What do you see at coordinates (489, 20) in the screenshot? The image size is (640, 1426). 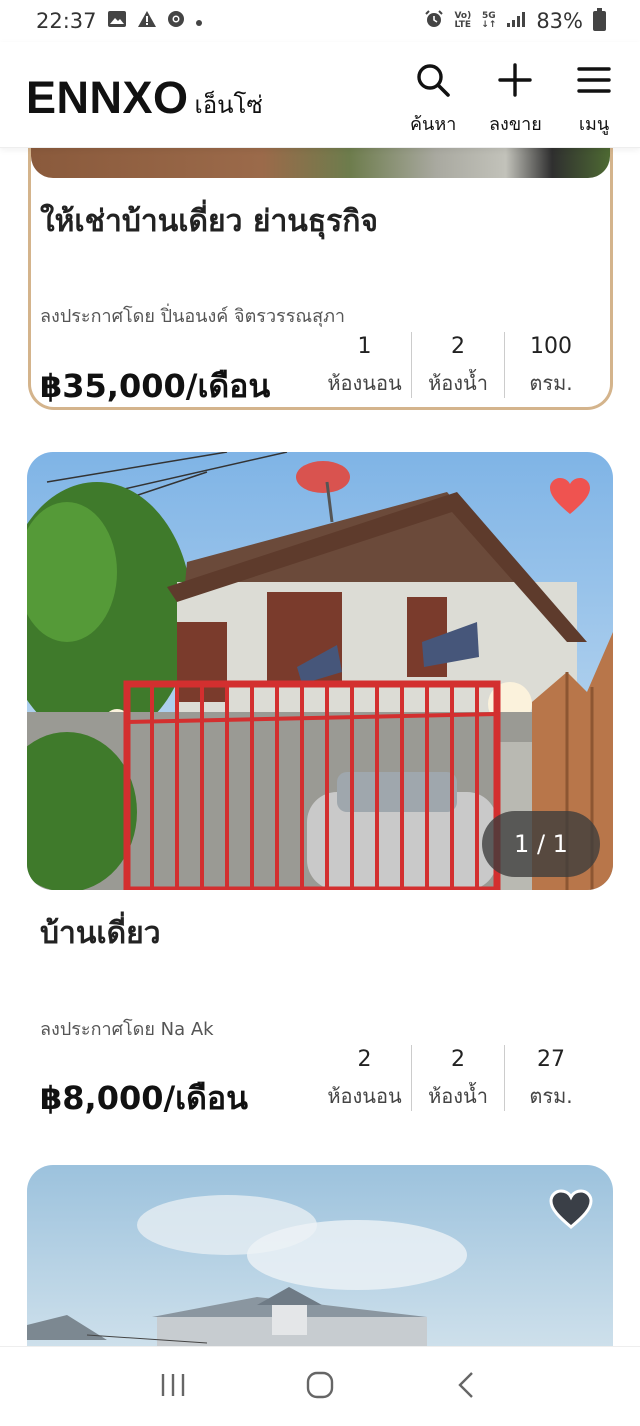 I see `5g-indicator: 5G ↓↑` at bounding box center [489, 20].